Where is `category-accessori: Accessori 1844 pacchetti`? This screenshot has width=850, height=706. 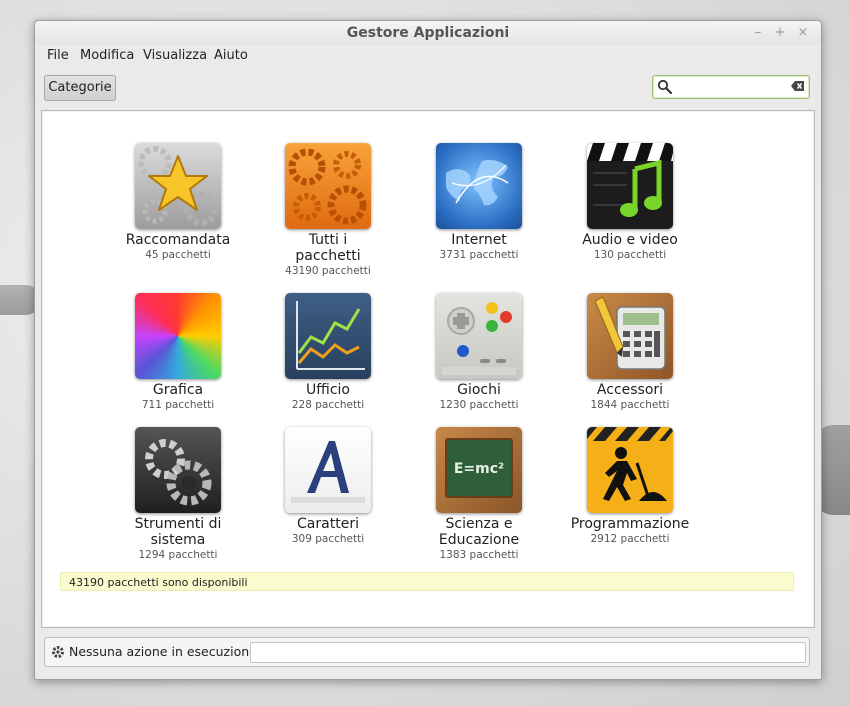
category-accessori: Accessori 1844 pacchetti is located at coordinates (630, 352).